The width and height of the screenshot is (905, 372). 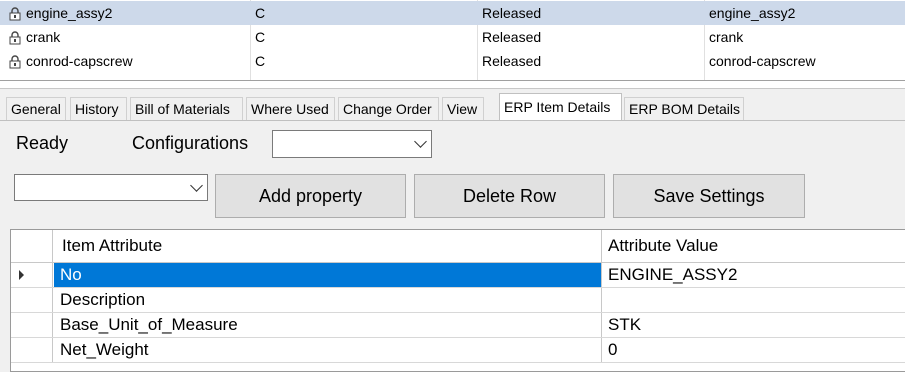 I want to click on attribute-cell: Description, so click(x=328, y=300).